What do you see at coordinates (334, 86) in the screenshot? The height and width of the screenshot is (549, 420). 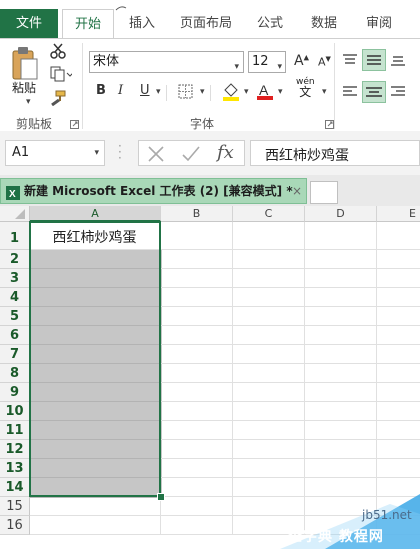 I see `group-divider` at bounding box center [334, 86].